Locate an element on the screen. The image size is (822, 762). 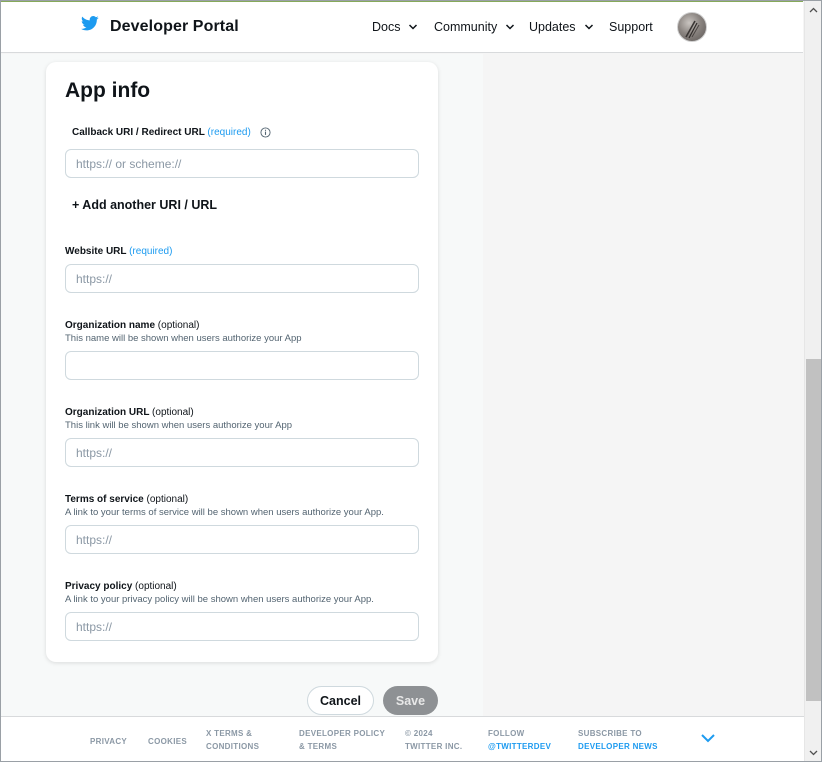
page-title: App info is located at coordinates (108, 90).